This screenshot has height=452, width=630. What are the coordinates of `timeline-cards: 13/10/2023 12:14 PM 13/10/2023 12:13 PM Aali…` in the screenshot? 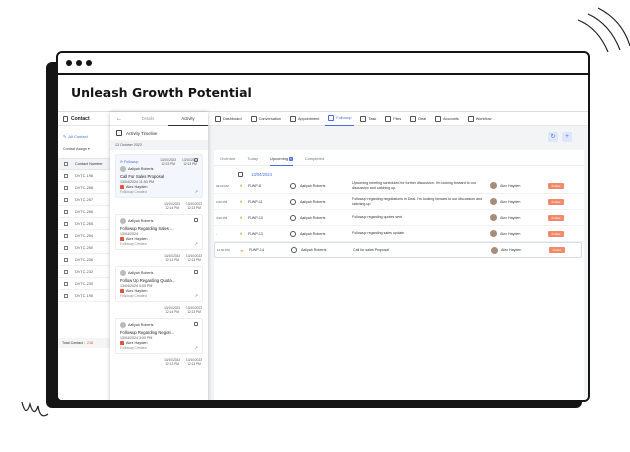 It's located at (159, 278).